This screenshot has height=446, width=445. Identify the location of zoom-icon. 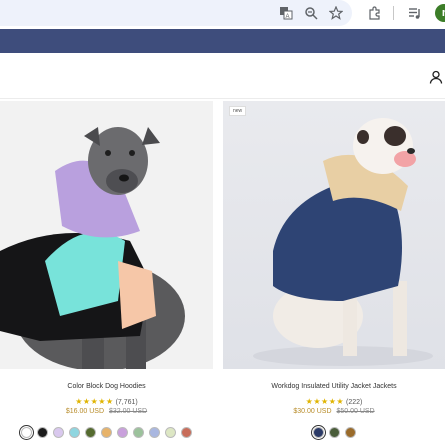
(311, 13).